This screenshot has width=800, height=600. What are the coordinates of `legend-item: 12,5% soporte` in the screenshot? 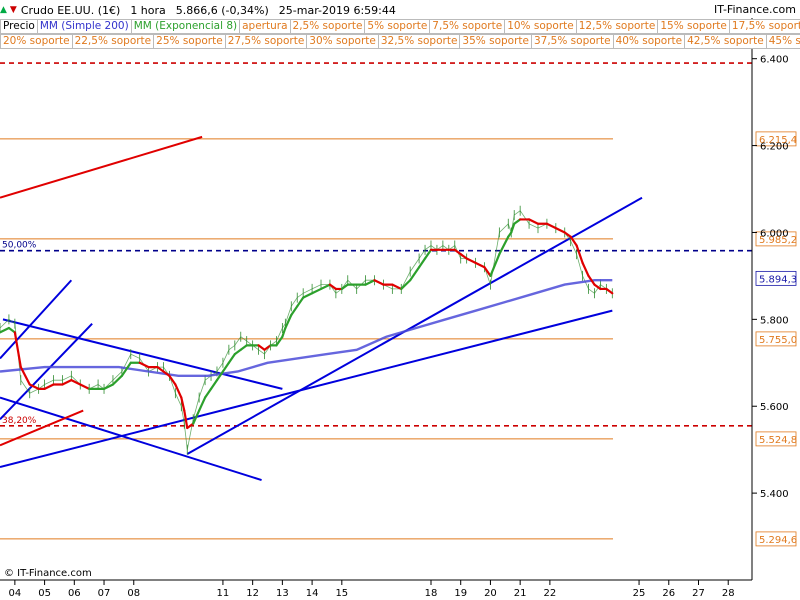 It's located at (616, 26).